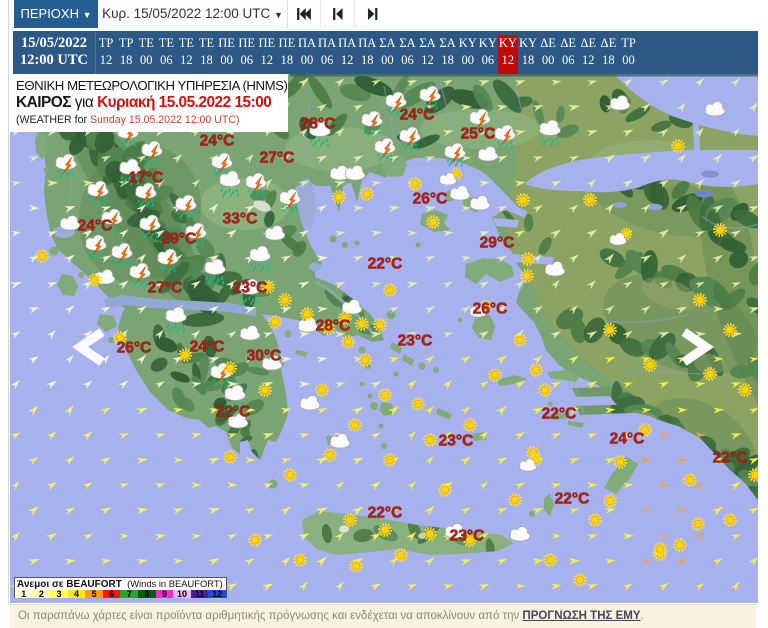 This screenshot has width=768, height=628. Describe the element at coordinates (264, 356) in the screenshot. I see `svg-text: 30°C` at that location.